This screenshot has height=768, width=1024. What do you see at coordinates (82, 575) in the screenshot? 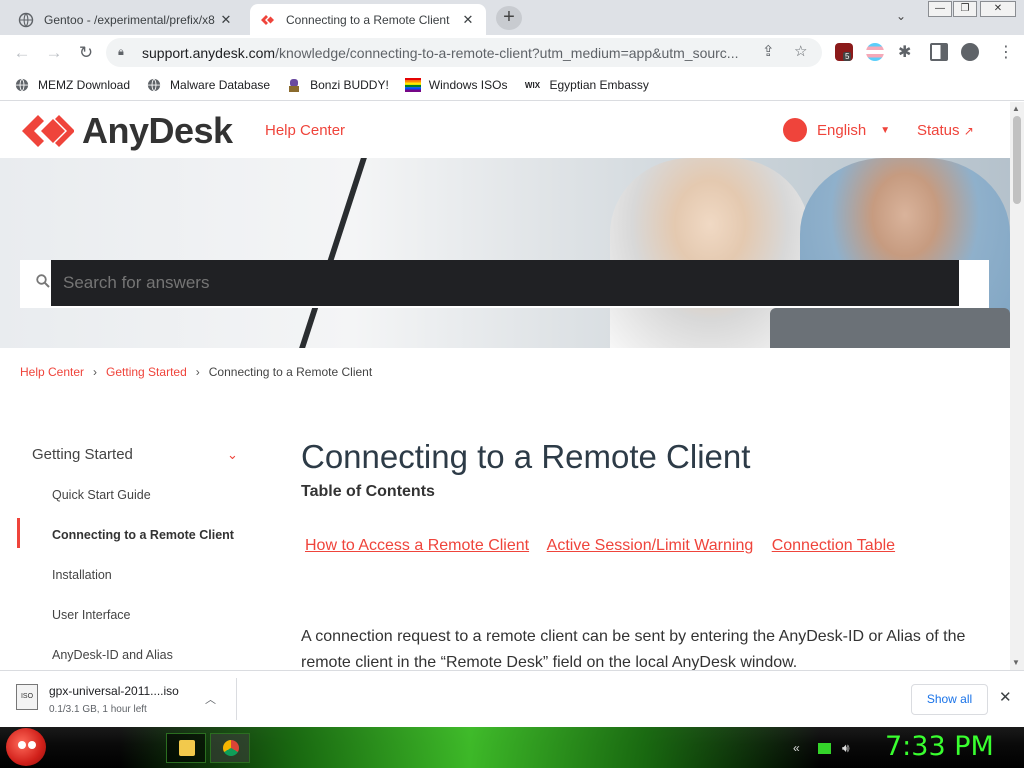
I see `sidebar-item-installation: Installation` at bounding box center [82, 575].